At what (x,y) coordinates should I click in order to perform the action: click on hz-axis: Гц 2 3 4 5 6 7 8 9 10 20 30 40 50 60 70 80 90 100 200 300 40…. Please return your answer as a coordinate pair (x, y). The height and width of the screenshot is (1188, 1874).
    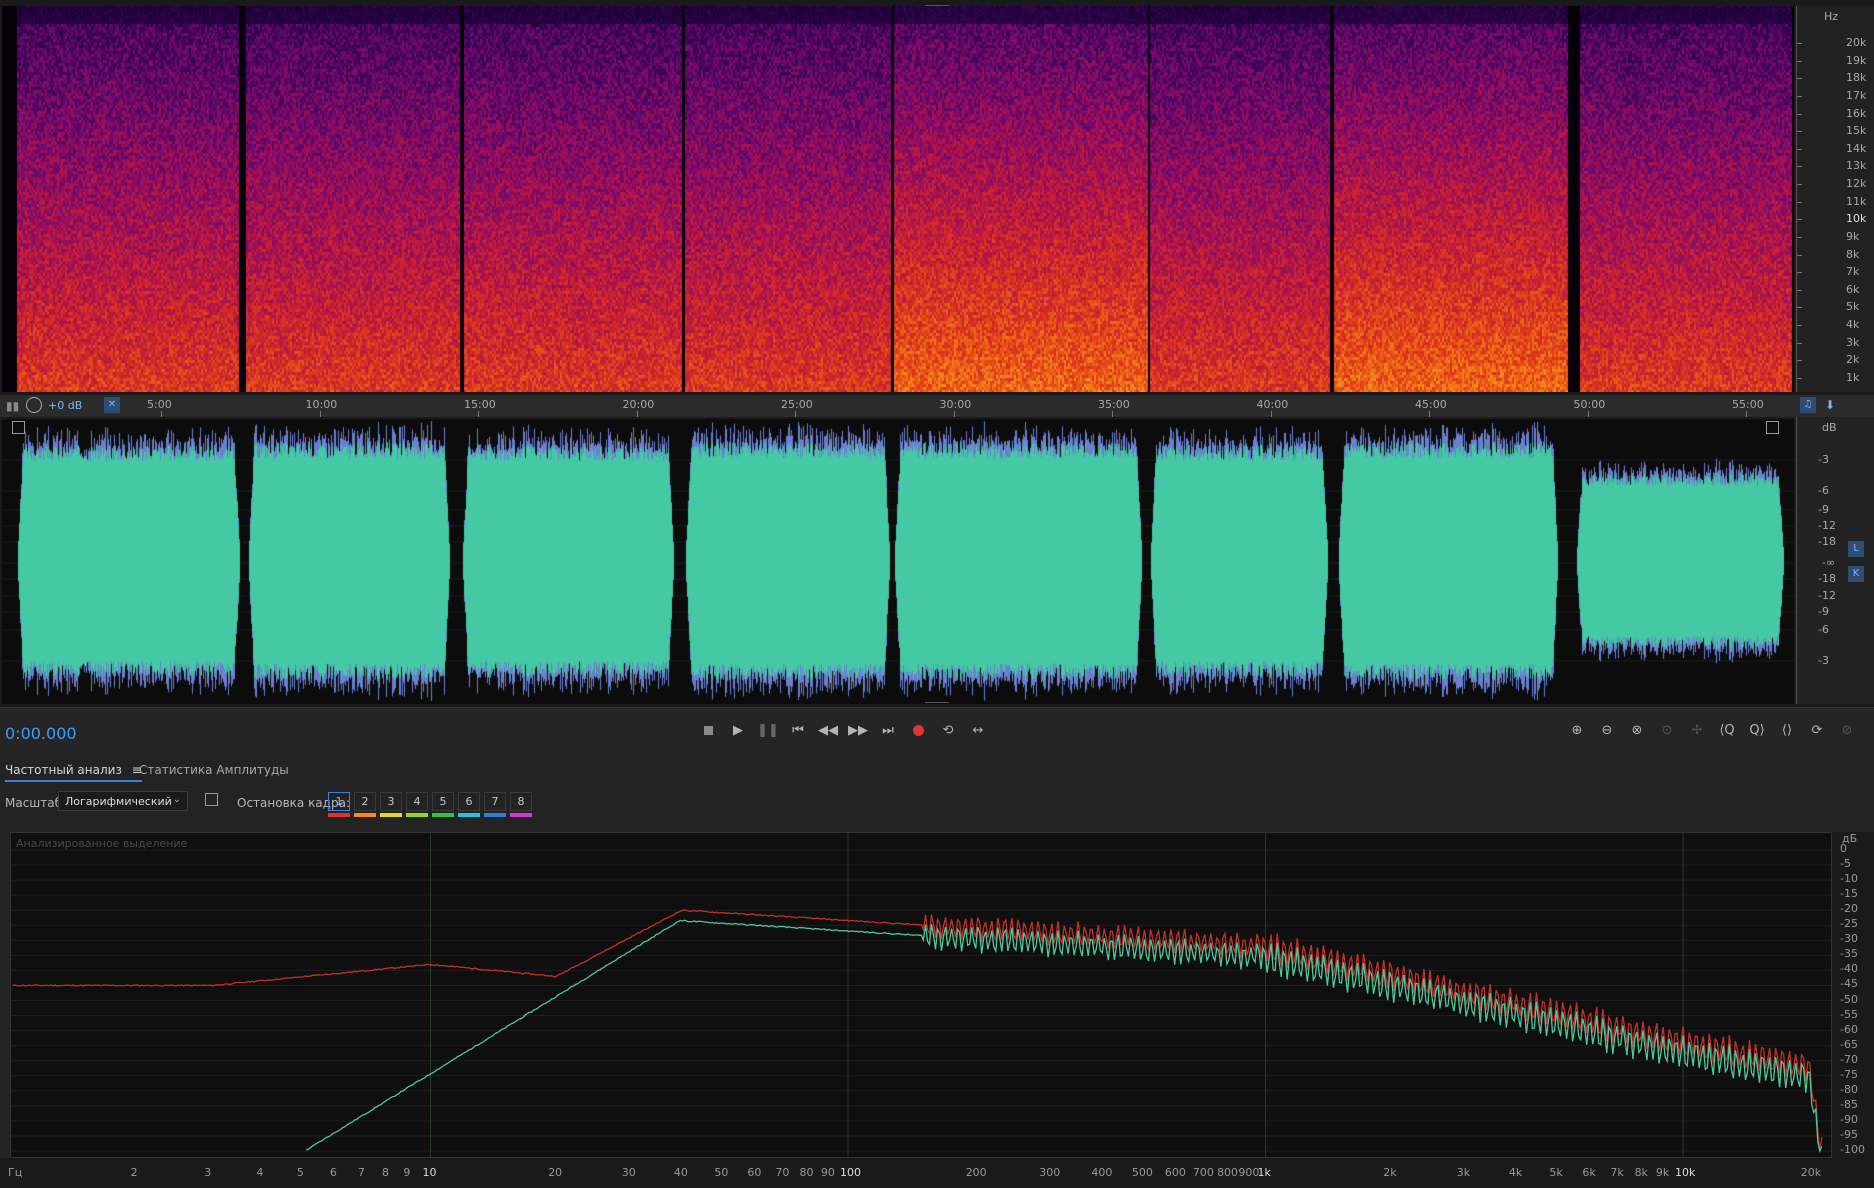
    Looking at the image, I should click on (937, 1173).